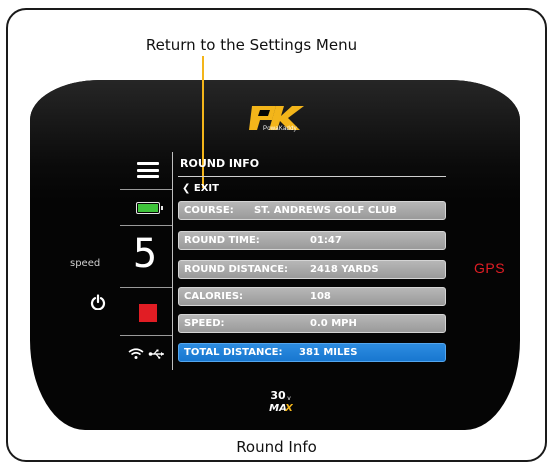 Image resolution: width=553 pixels, height=468 pixels. I want to click on info-row-total-distance: TOTAL DISTANCE: 381 MILES, so click(312, 352).